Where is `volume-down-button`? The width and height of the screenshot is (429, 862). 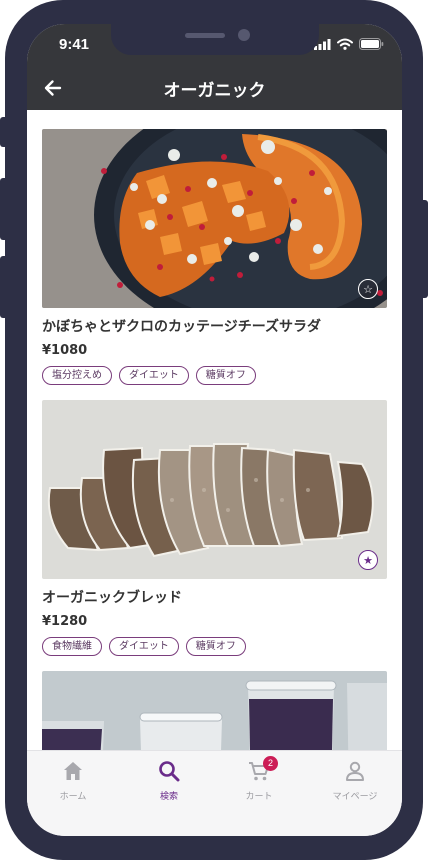
volume-down-button is located at coordinates (3, 287).